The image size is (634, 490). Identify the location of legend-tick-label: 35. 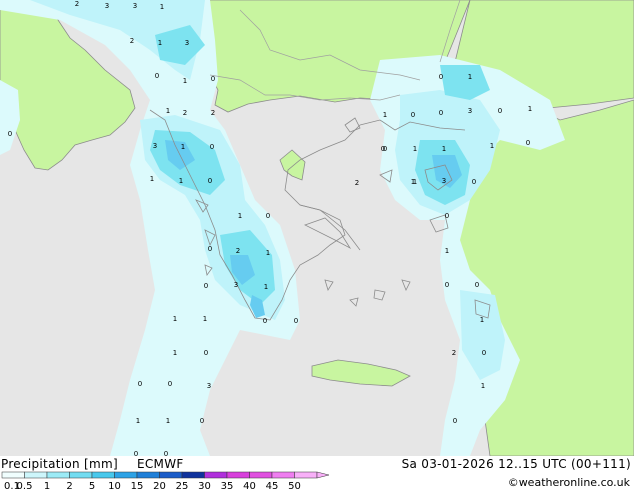
(227, 485).